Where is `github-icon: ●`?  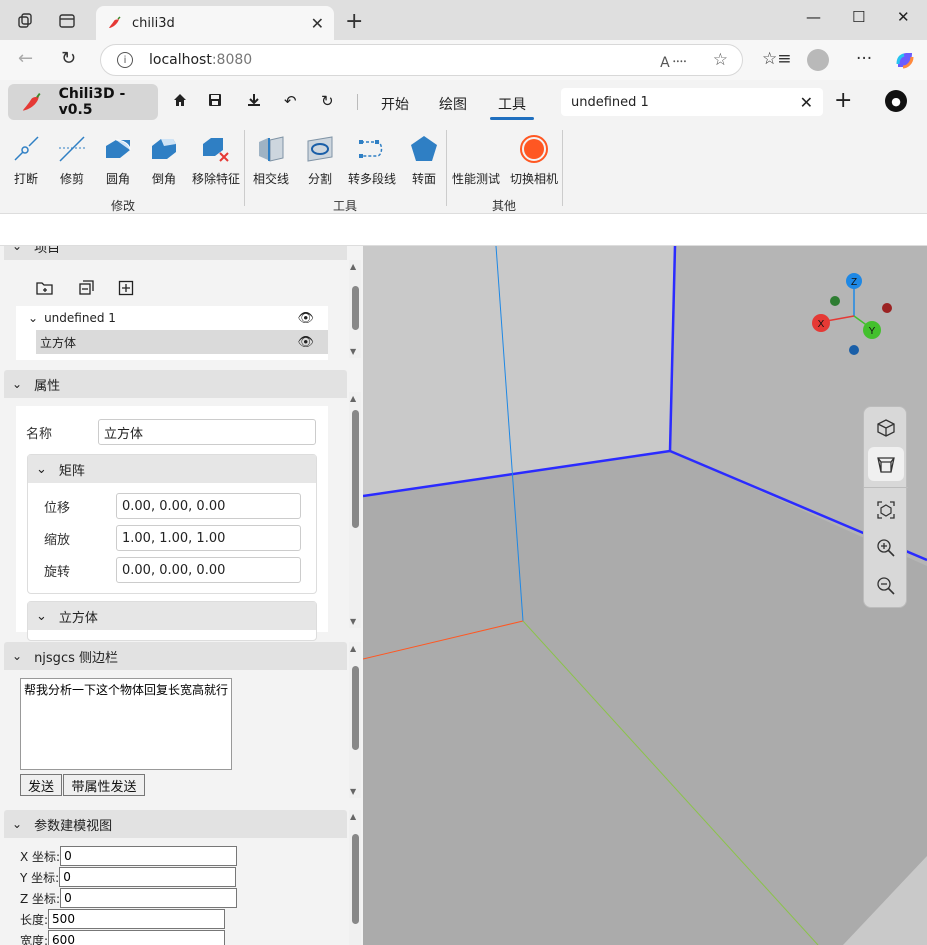
github-icon: ● is located at coordinates (896, 101).